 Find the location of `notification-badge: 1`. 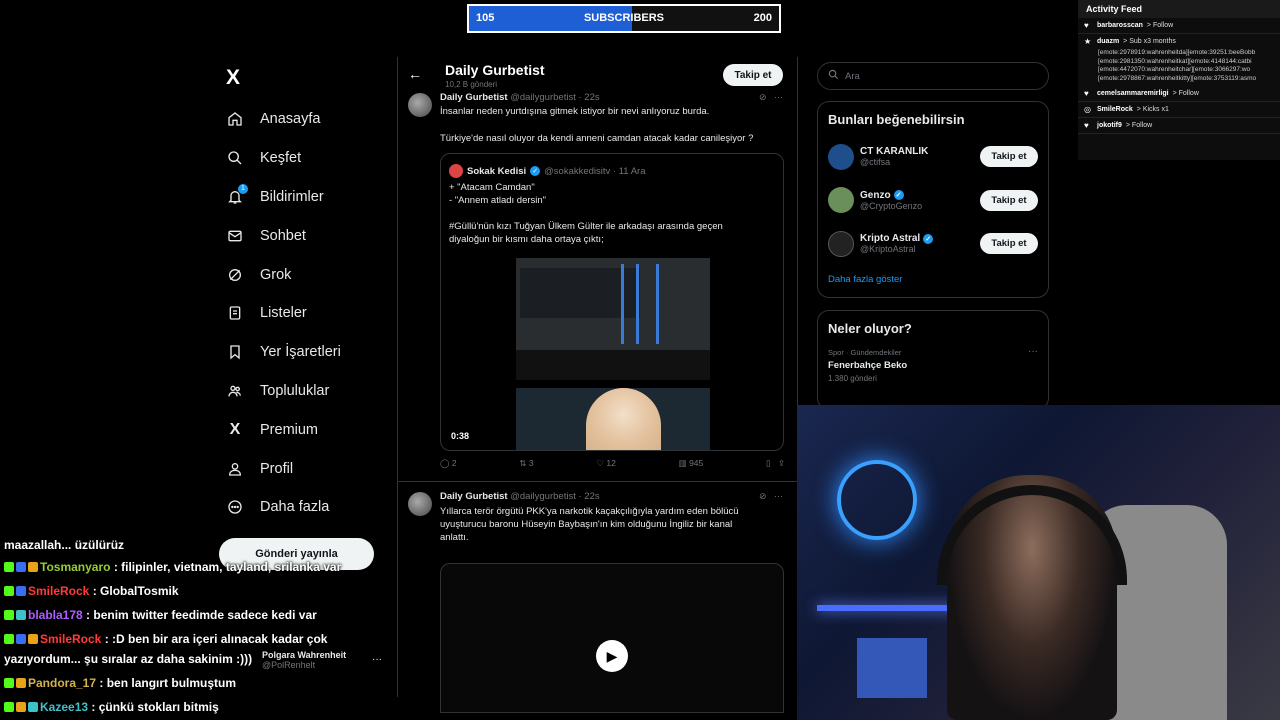

notification-badge: 1 is located at coordinates (243, 188).